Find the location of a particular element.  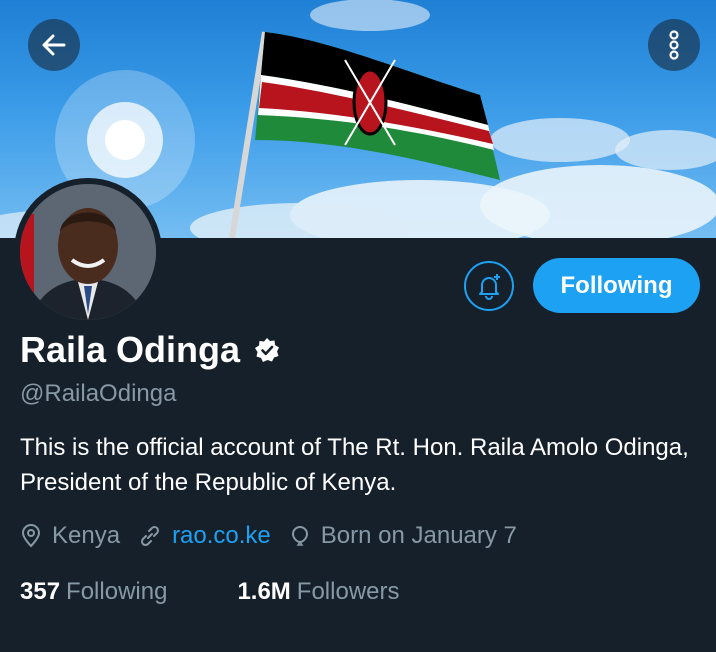

balloon-icon is located at coordinates (299, 535).